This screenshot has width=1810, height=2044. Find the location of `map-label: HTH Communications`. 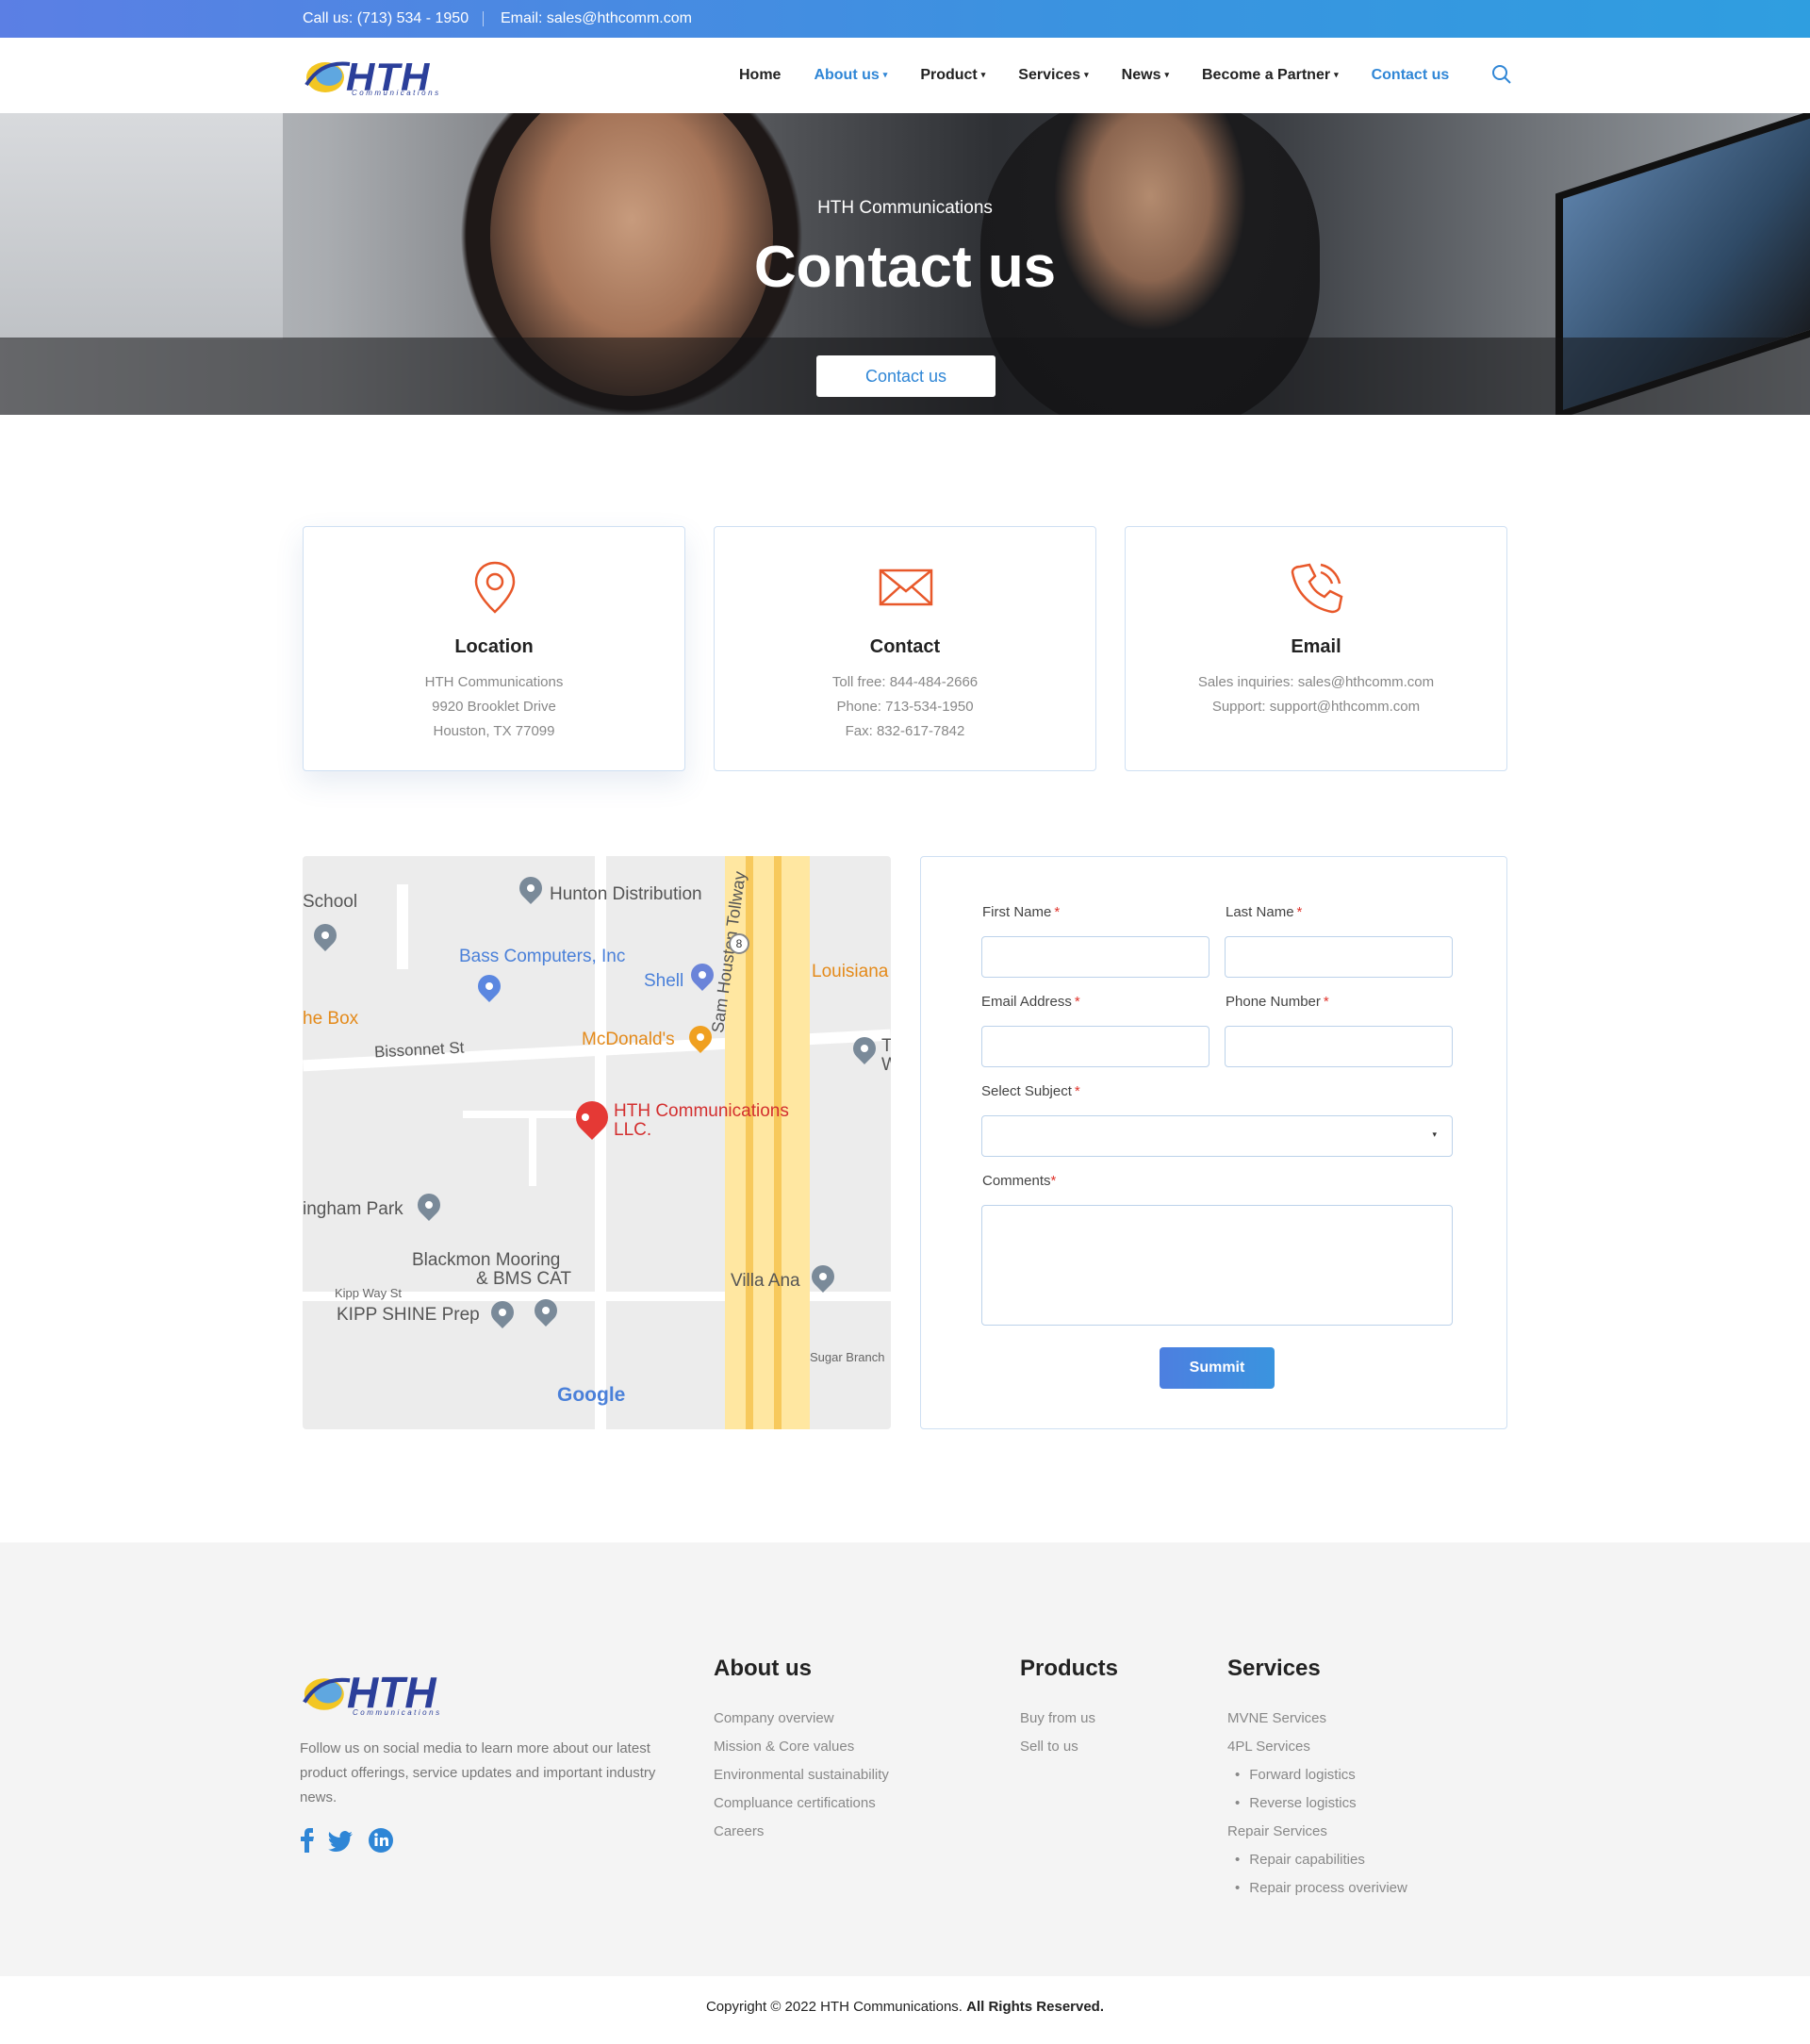

map-label: HTH Communications is located at coordinates (701, 1111).